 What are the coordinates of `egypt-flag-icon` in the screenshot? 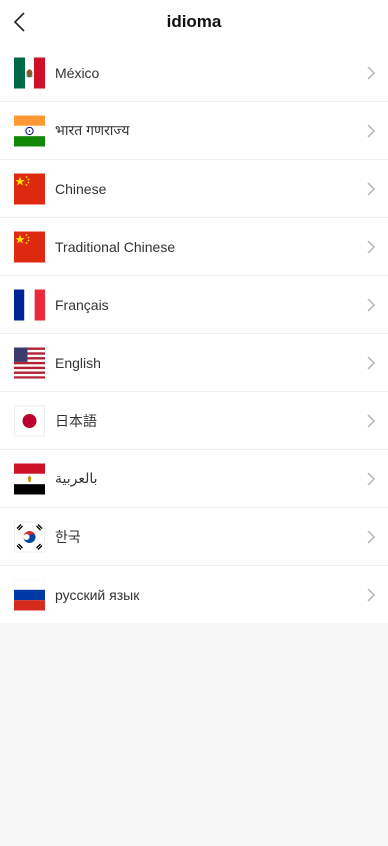 It's located at (29, 478).